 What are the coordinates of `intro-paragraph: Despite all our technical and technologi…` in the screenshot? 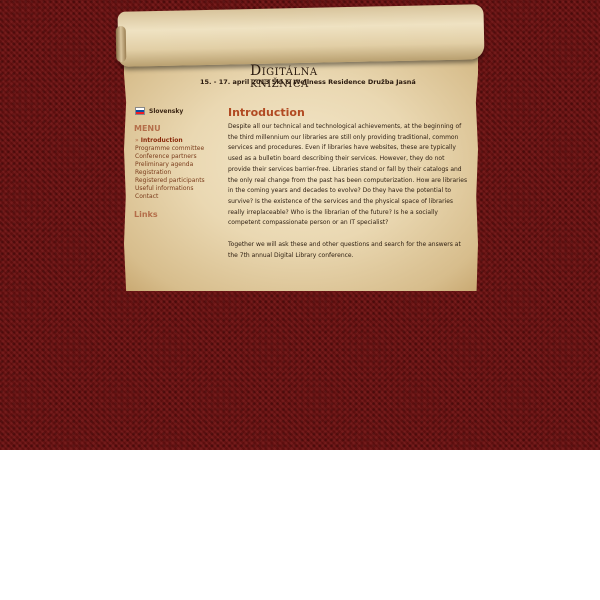 It's located at (348, 175).